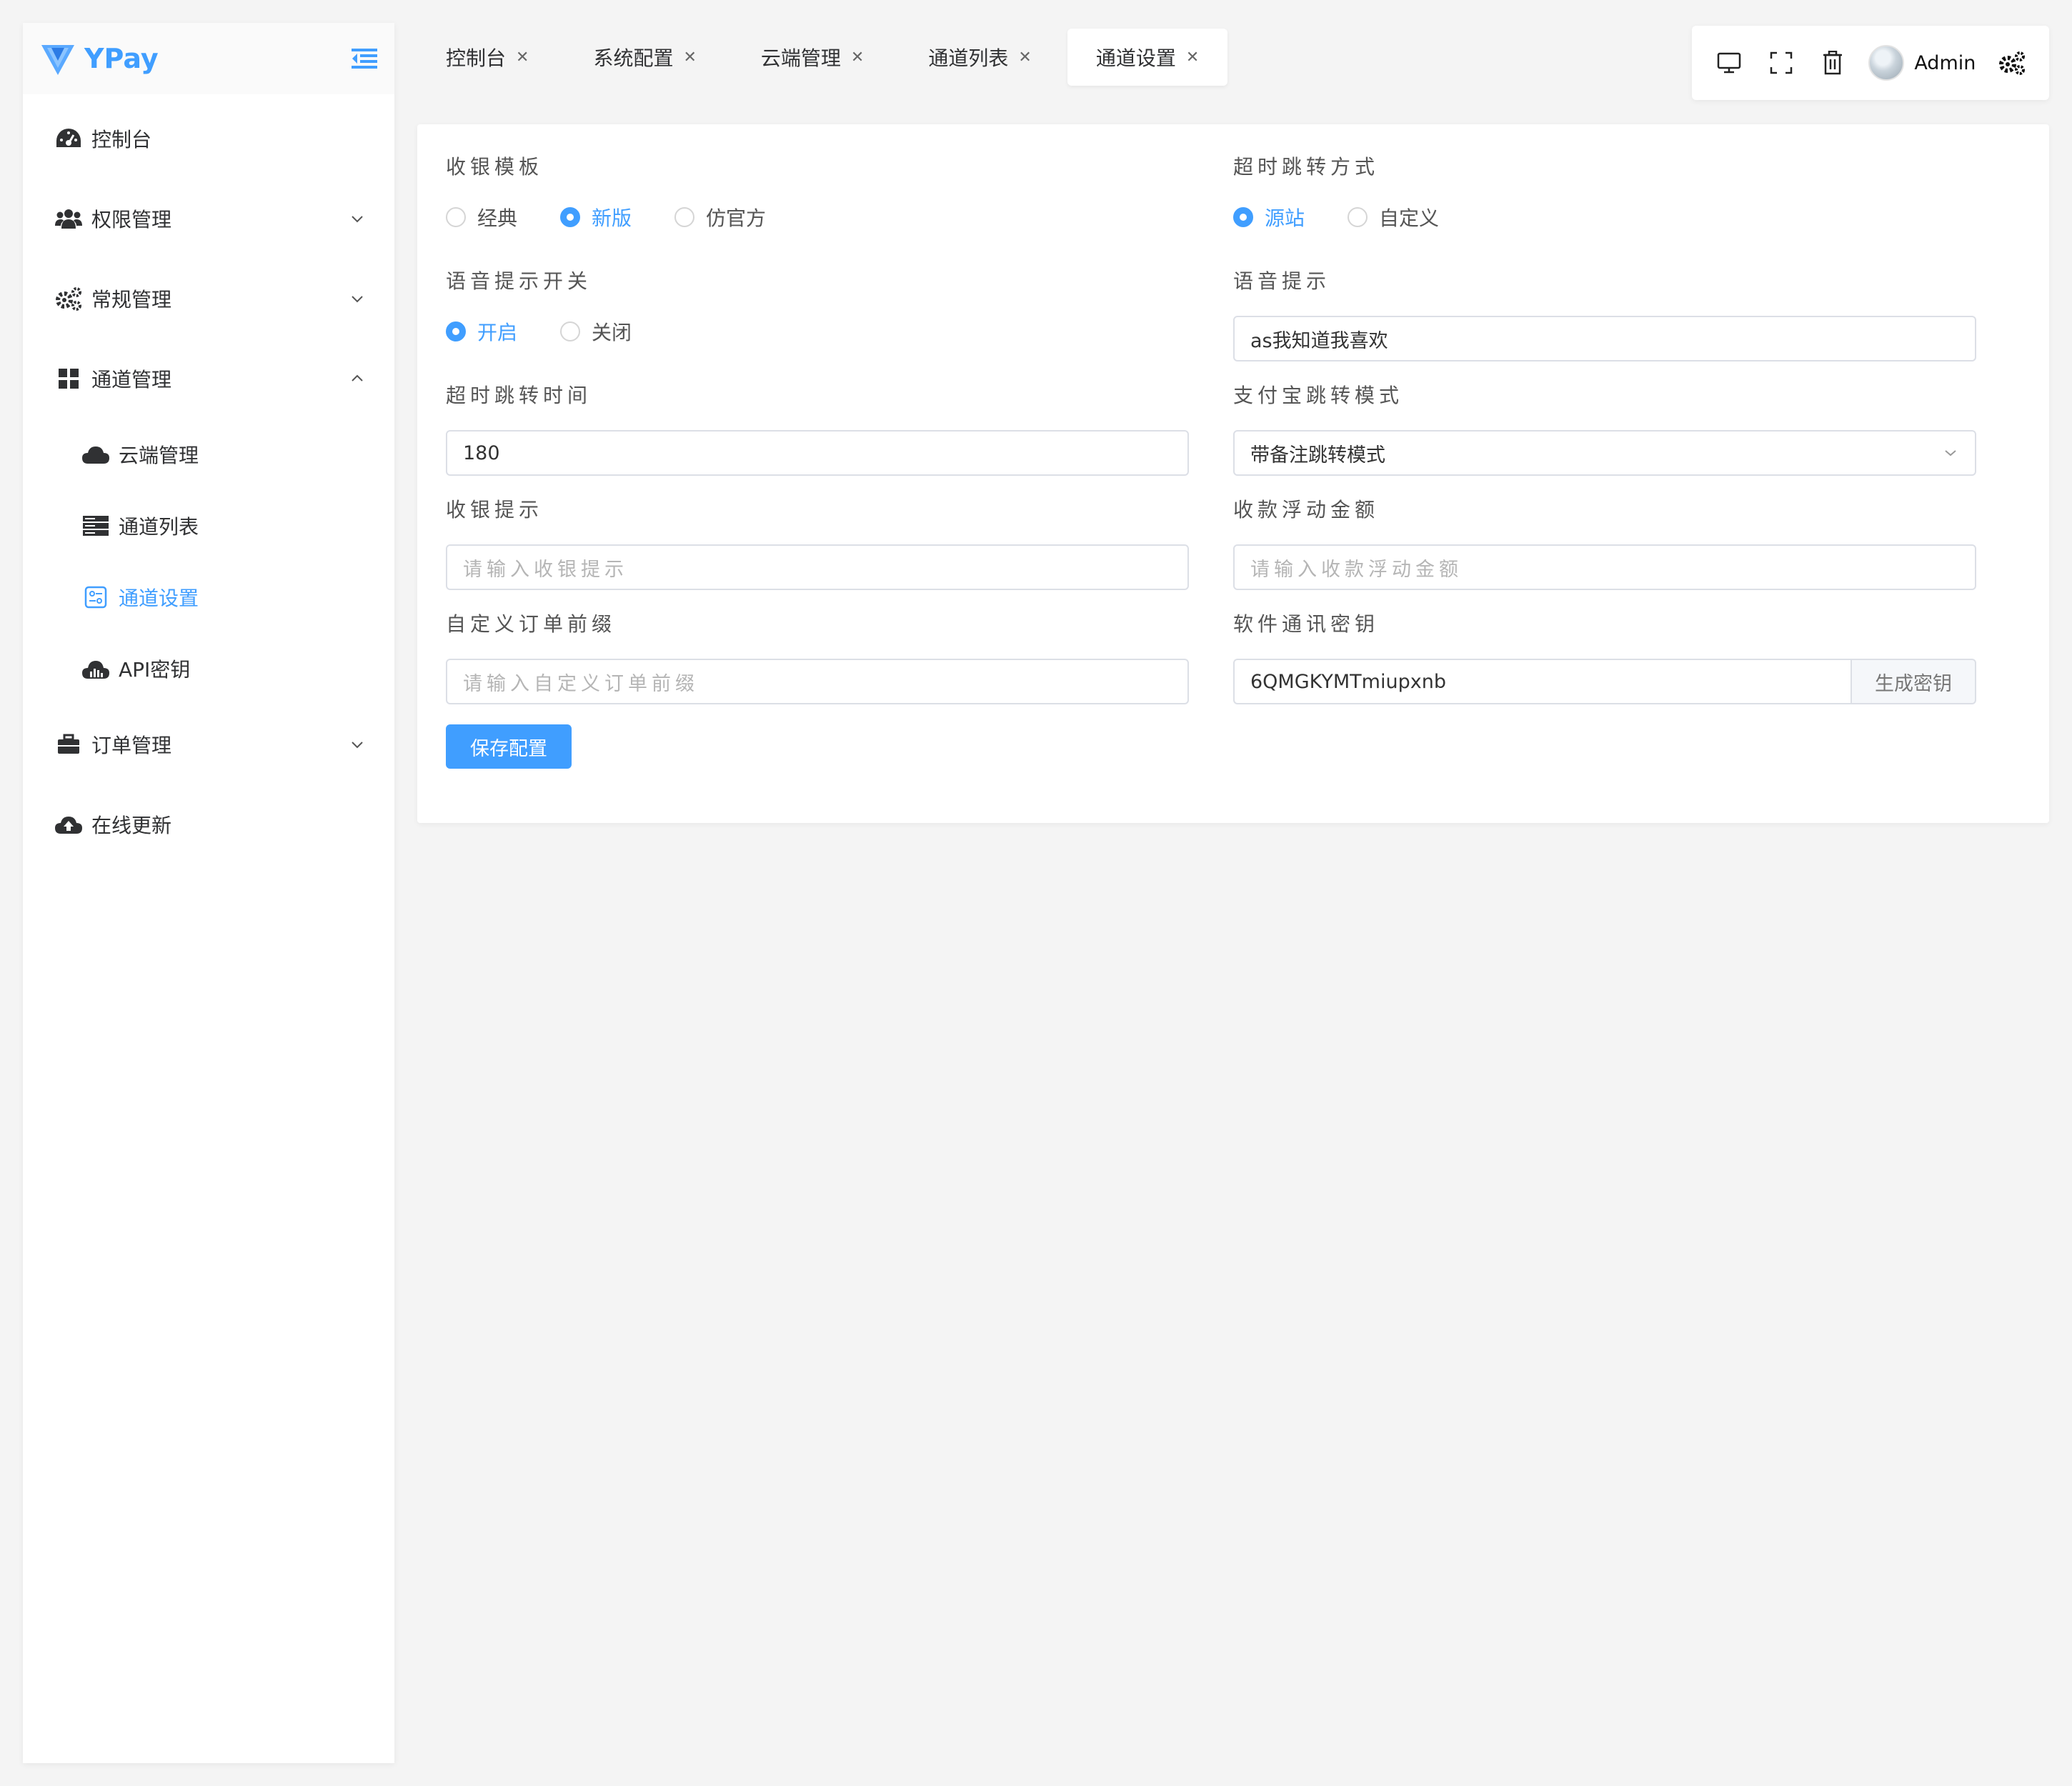  What do you see at coordinates (1913, 682) in the screenshot?
I see `generate-key-button: 生成密钥` at bounding box center [1913, 682].